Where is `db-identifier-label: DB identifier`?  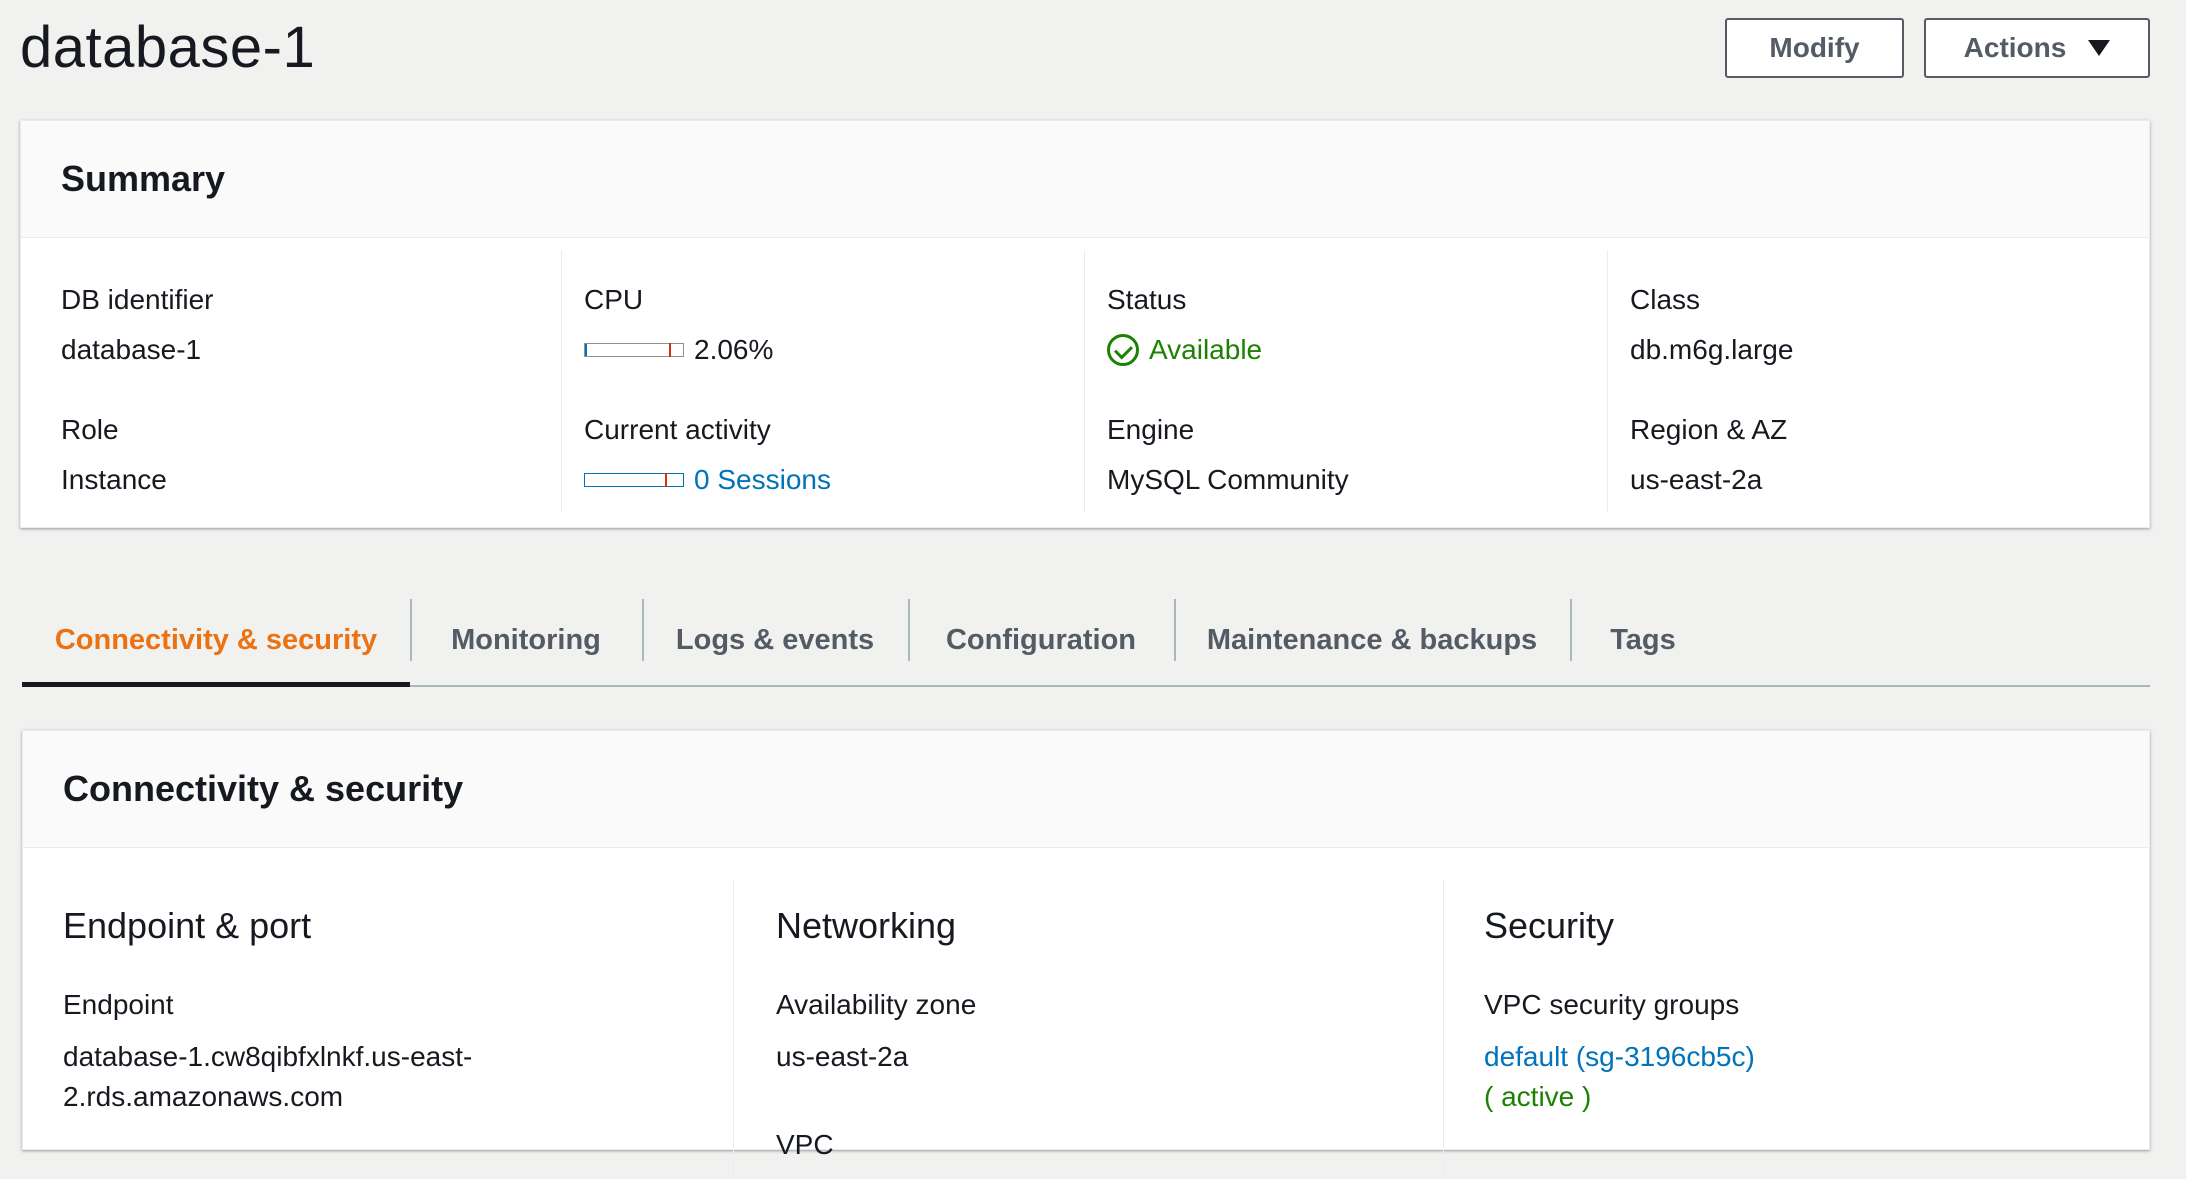 db-identifier-label: DB identifier is located at coordinates (137, 299).